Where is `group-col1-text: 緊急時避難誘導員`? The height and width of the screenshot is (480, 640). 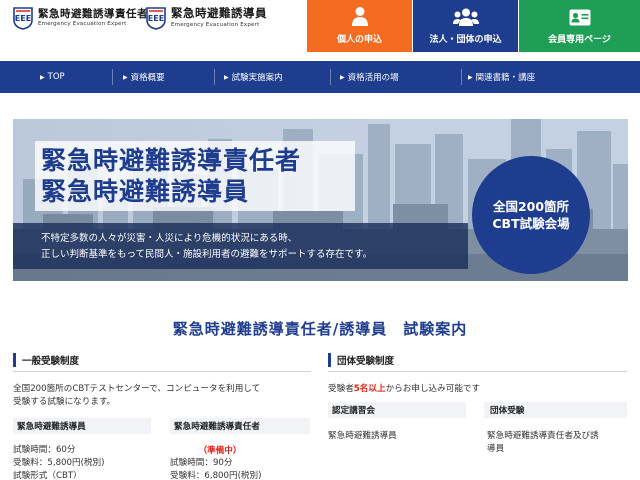
group-col1-text: 緊急時避難誘導員 is located at coordinates (362, 436).